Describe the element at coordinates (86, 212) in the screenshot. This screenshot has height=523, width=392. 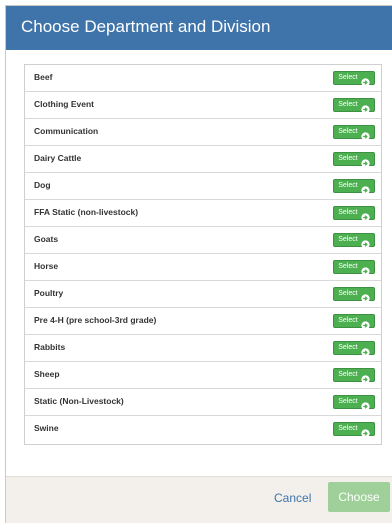
I see `department-label: FFA Static (non-livestock)` at that location.